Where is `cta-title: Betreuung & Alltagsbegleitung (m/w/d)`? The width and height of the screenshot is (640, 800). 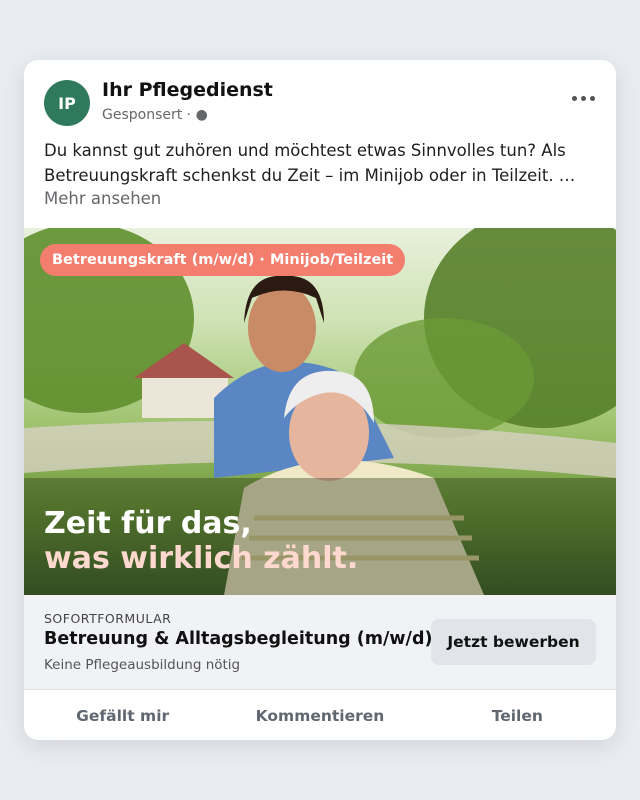 cta-title: Betreuung & Alltagsbegleitung (m/w/d) is located at coordinates (238, 639).